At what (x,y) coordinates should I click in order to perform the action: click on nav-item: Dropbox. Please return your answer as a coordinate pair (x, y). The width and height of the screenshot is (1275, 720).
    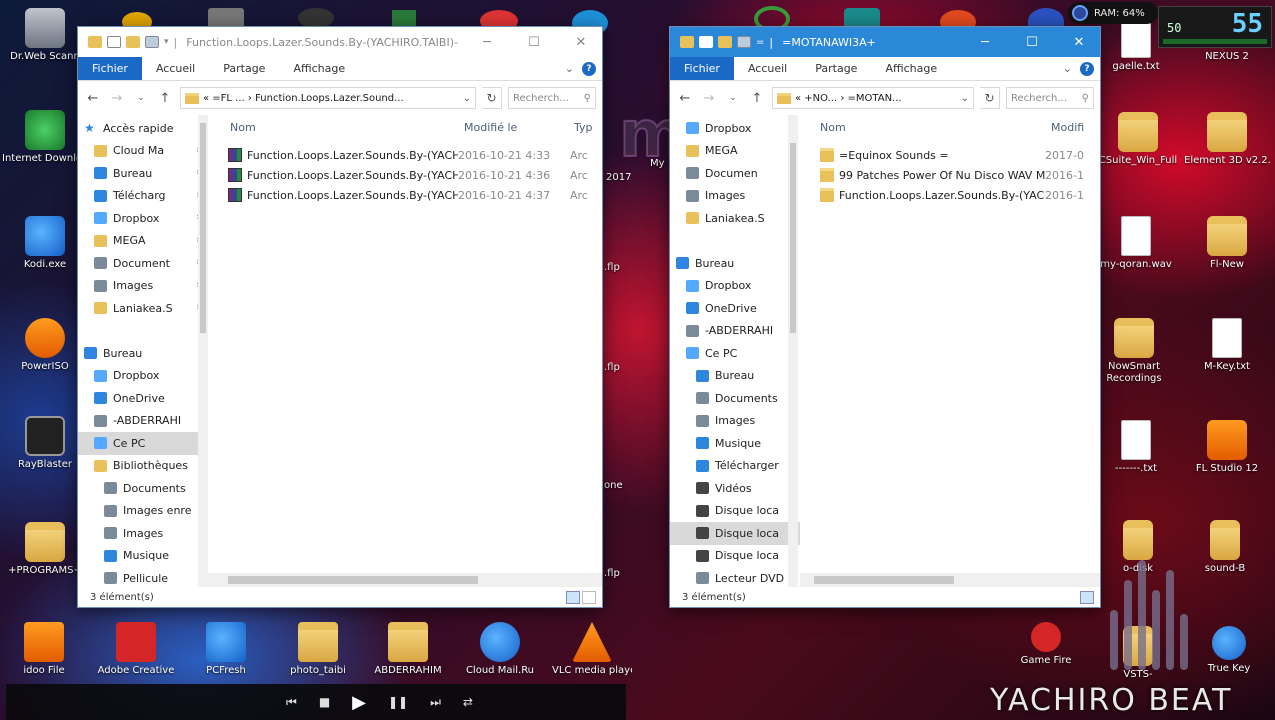
    Looking at the image, I should click on (143, 376).